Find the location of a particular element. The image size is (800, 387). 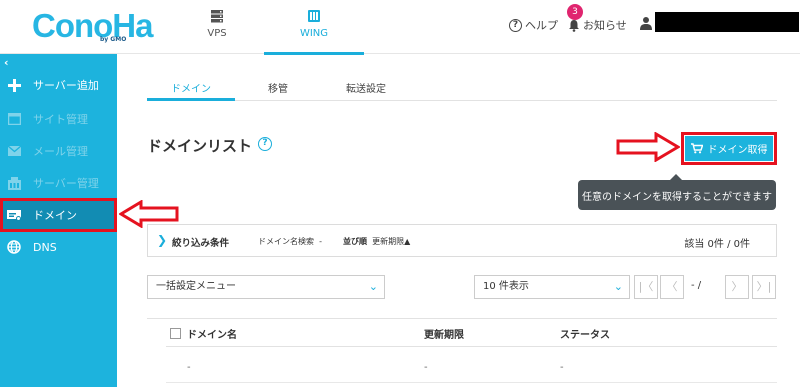

sidebar-item-label: ドメイン is located at coordinates (55, 215).